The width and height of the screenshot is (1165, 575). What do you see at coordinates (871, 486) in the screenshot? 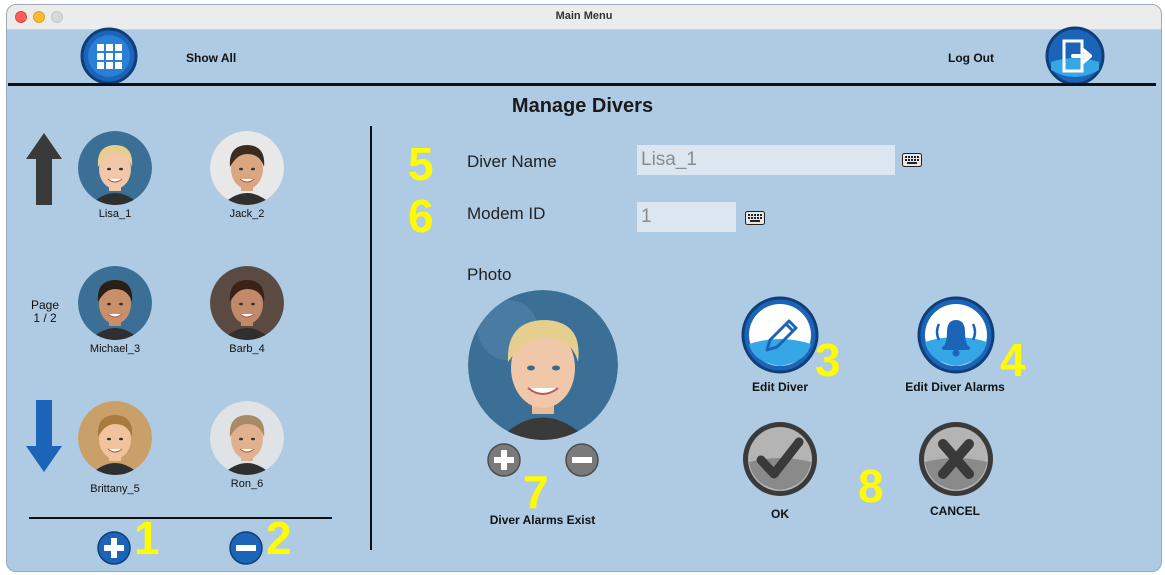
I see `callout-8: 8` at bounding box center [871, 486].